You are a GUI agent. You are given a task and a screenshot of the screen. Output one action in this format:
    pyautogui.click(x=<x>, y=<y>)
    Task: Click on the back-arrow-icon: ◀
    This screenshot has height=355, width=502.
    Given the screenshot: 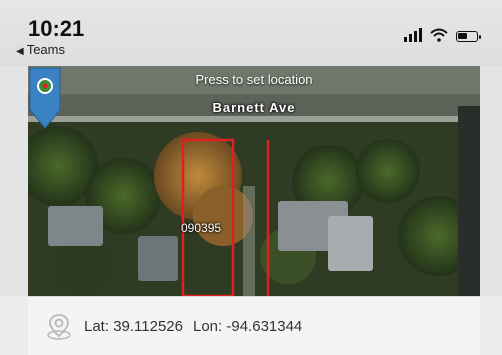 What is the action you would take?
    pyautogui.click(x=20, y=51)
    